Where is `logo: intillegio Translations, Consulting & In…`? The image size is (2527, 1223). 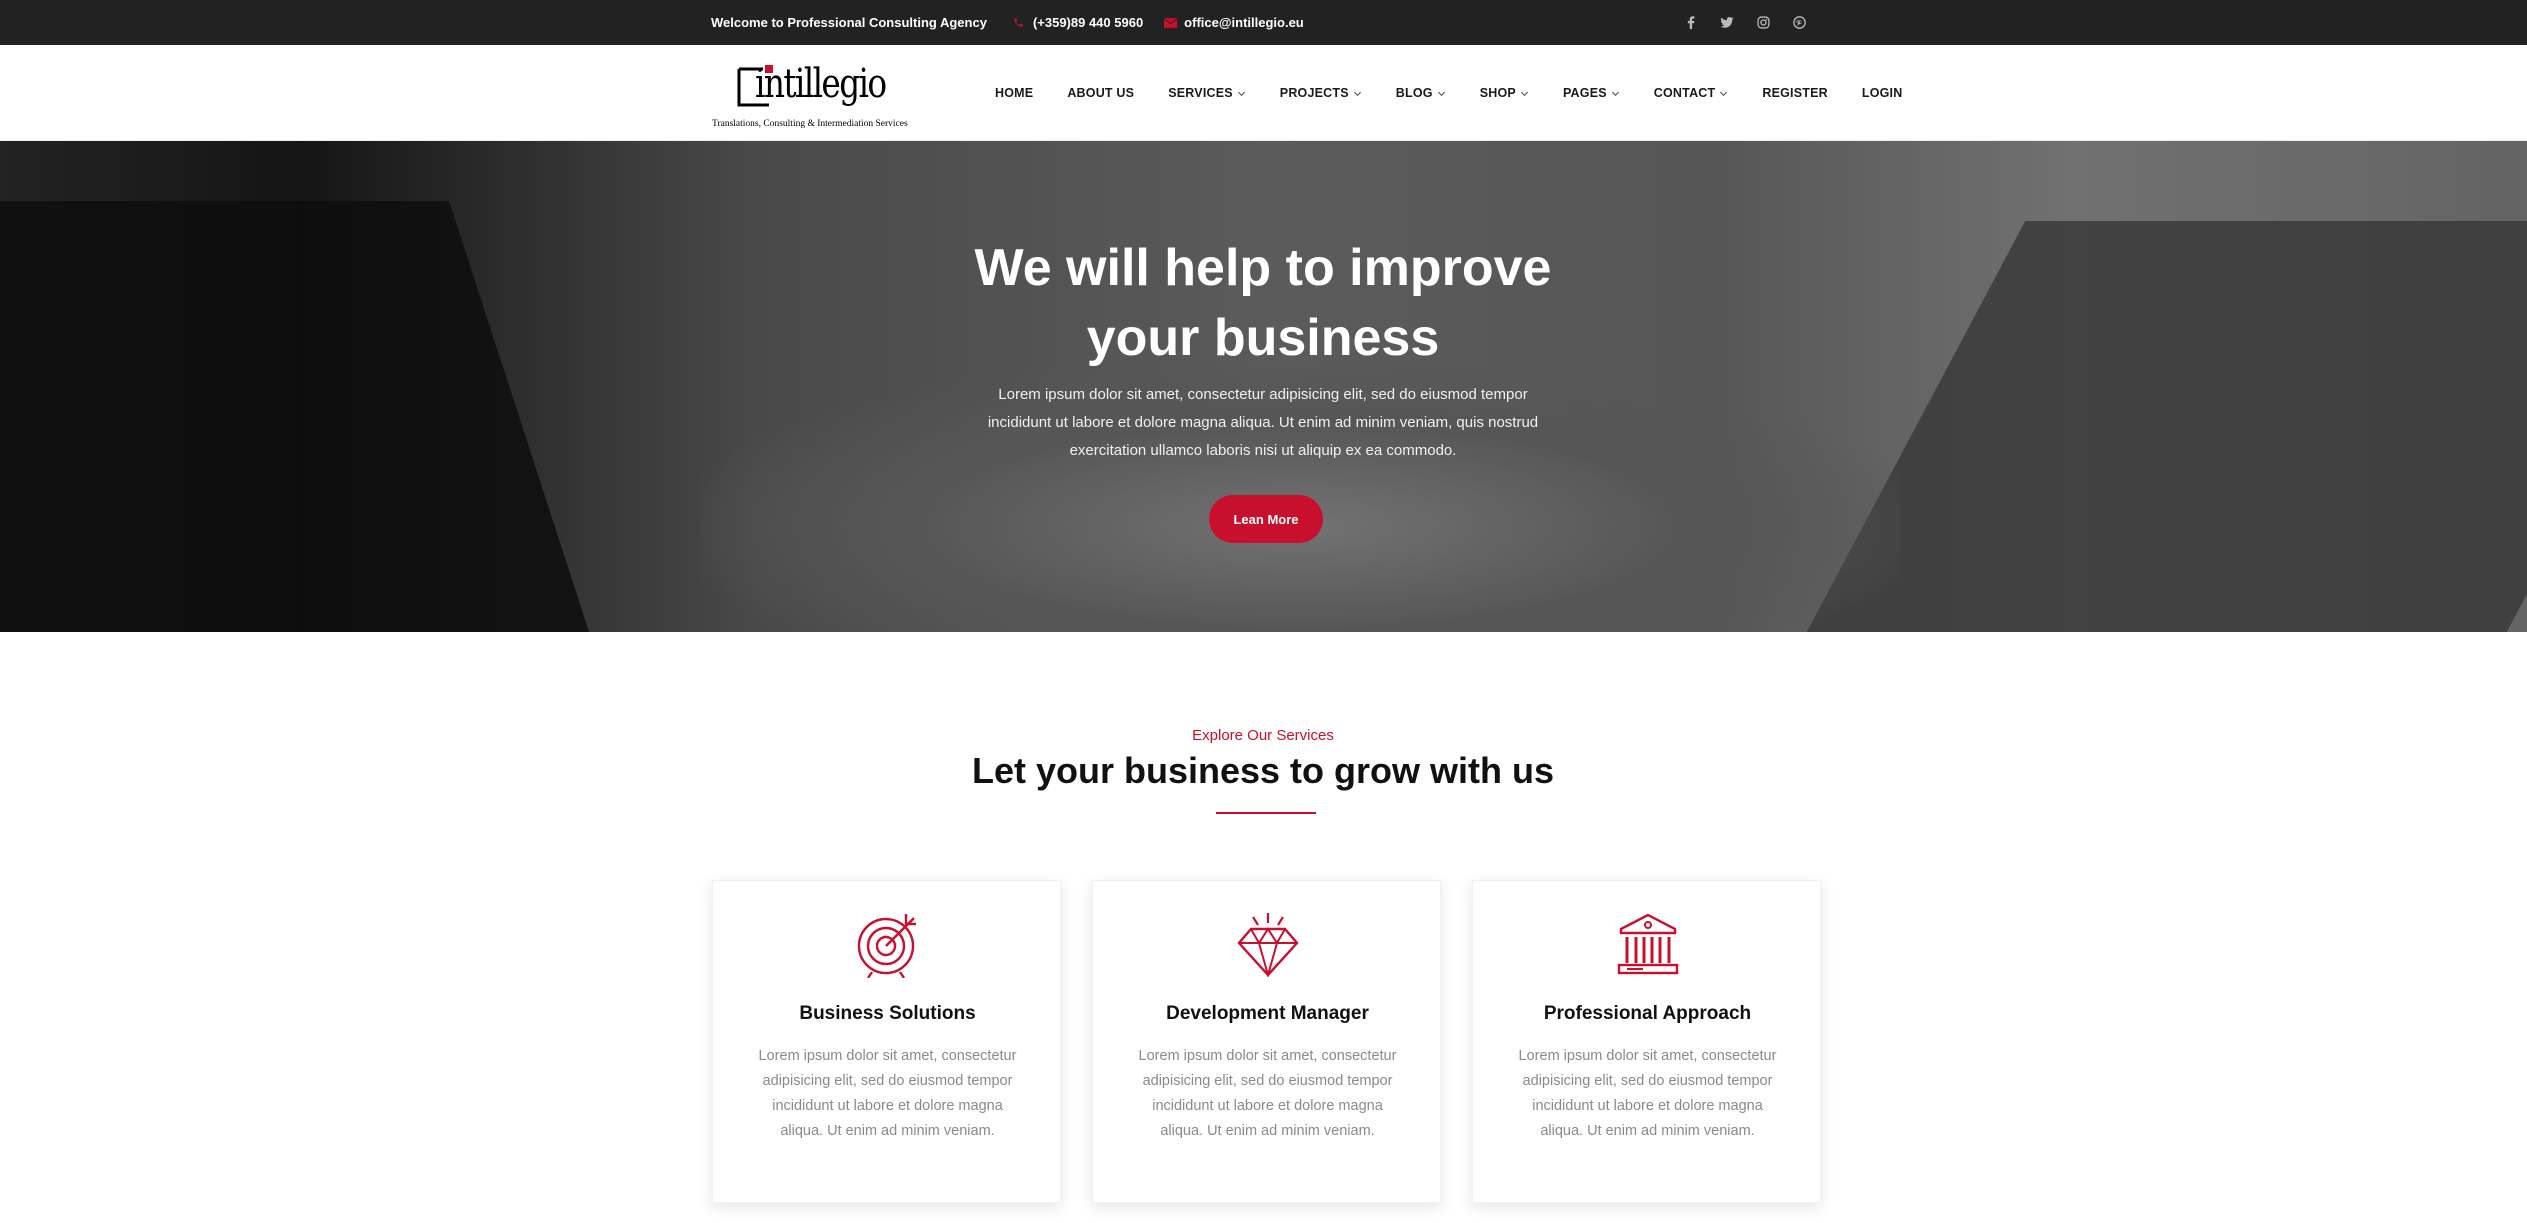 logo: intillegio Translations, Consulting & In… is located at coordinates (821, 93).